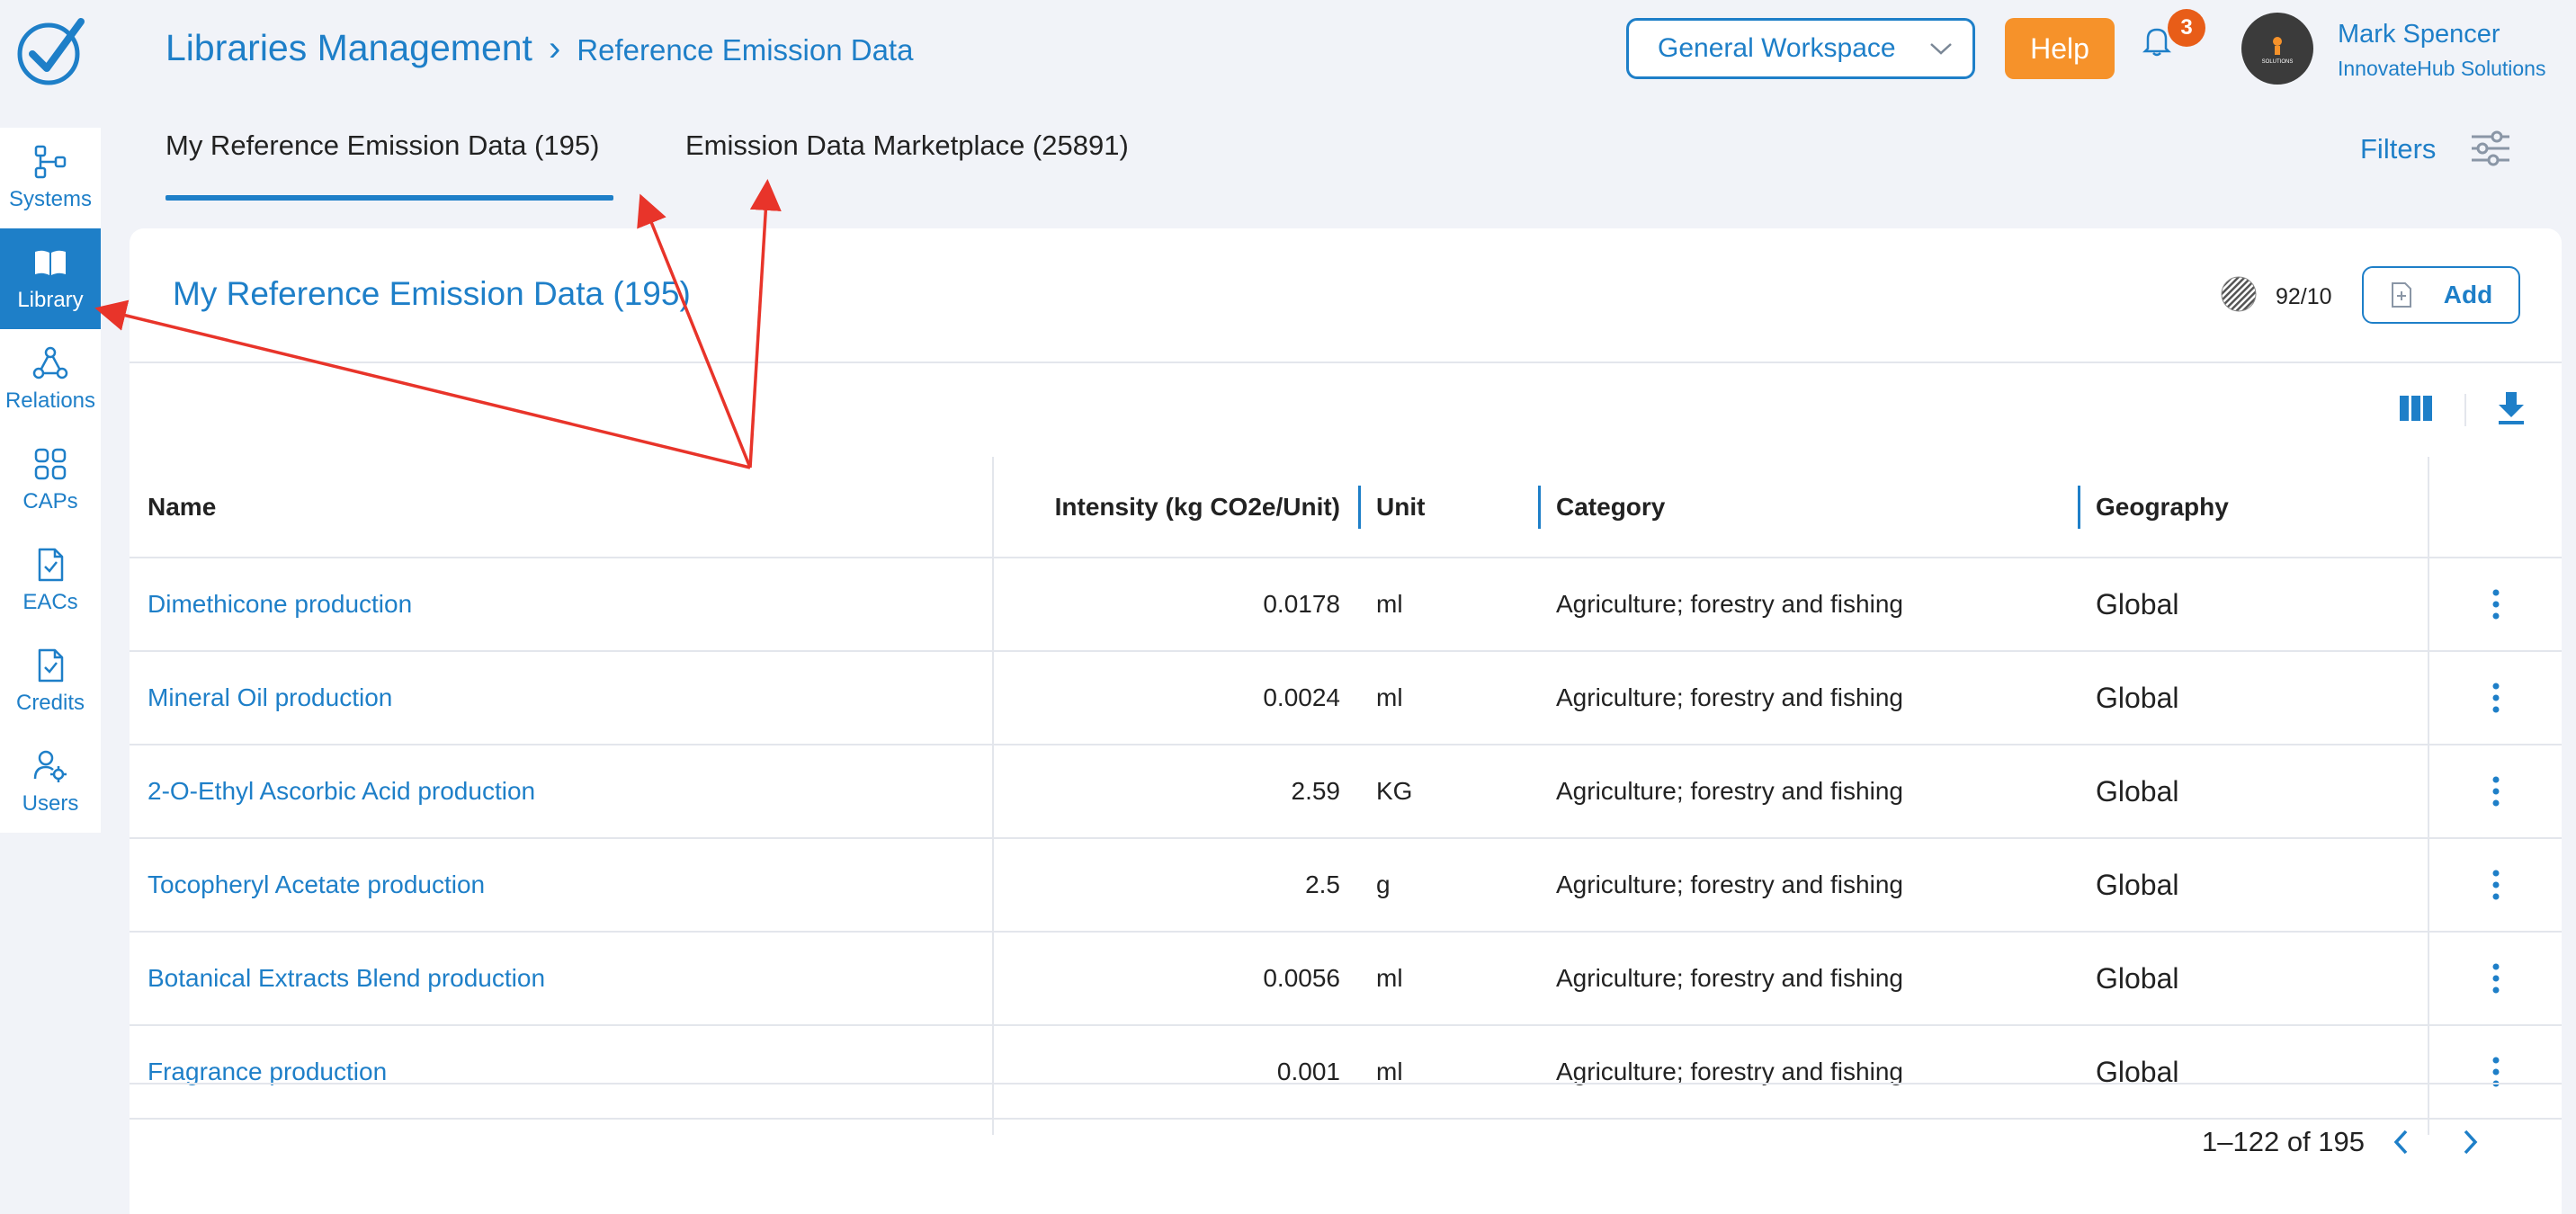 The height and width of the screenshot is (1214, 2576). What do you see at coordinates (562, 979) in the screenshot?
I see `row-name-link: Botanical Extracts Blend production` at bounding box center [562, 979].